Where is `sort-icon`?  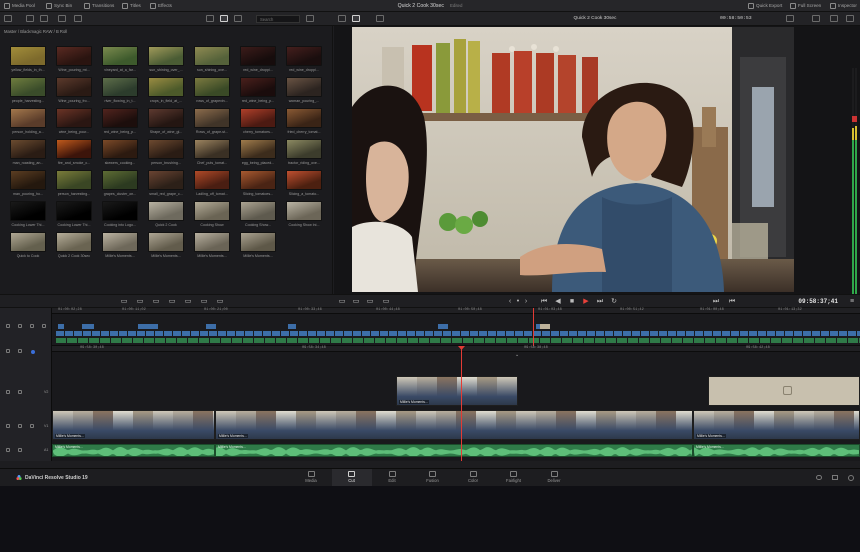
sort-icon is located at coordinates (62, 18).